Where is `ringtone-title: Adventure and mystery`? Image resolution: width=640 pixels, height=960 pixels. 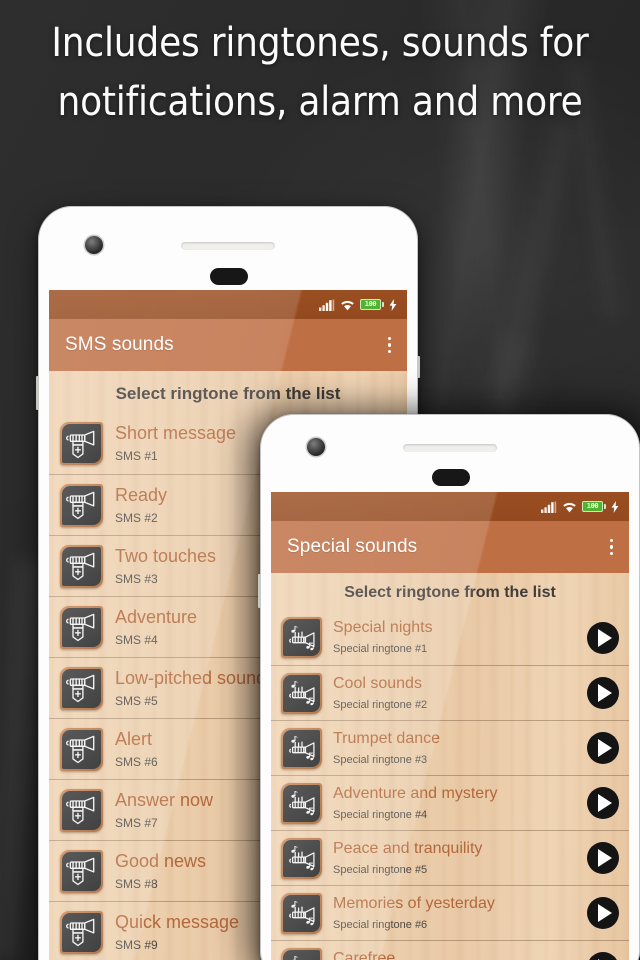
ringtone-title: Adventure and mystery is located at coordinates (415, 793).